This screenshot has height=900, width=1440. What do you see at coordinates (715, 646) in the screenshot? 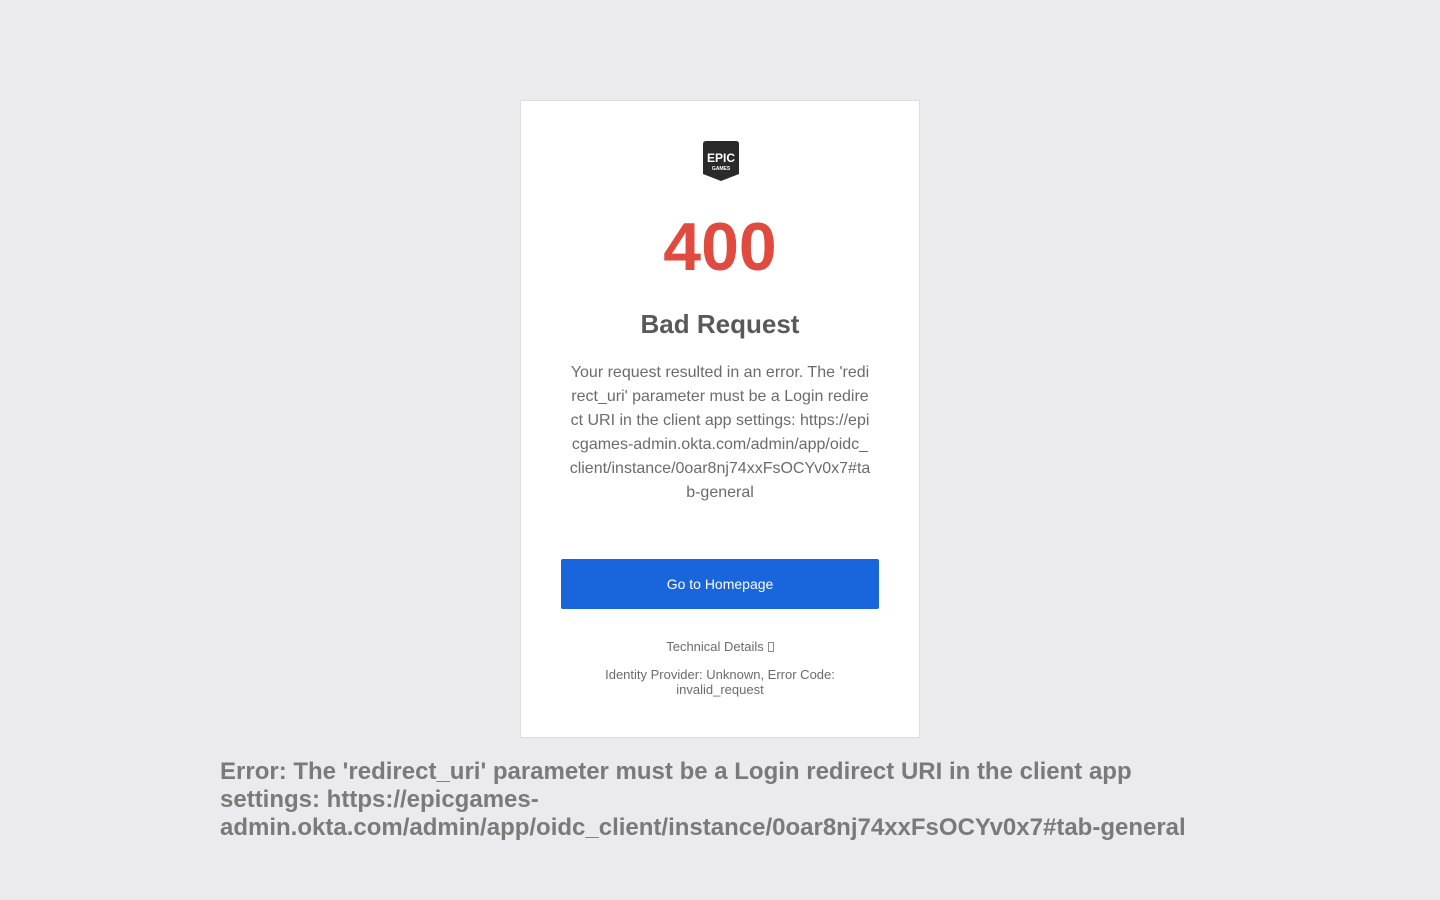
I see `technical-details-label: Technical Details` at bounding box center [715, 646].